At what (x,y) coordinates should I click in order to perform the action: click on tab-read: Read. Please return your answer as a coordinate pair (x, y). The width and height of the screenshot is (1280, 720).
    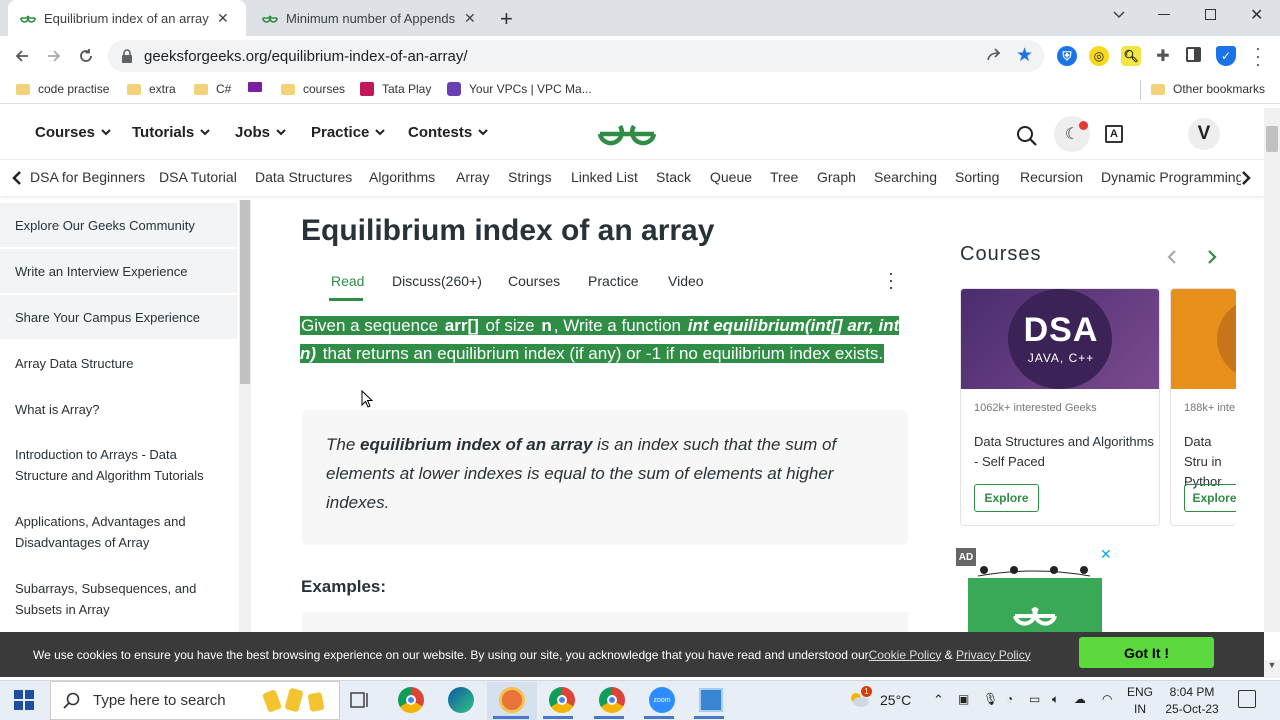
    Looking at the image, I should click on (347, 281).